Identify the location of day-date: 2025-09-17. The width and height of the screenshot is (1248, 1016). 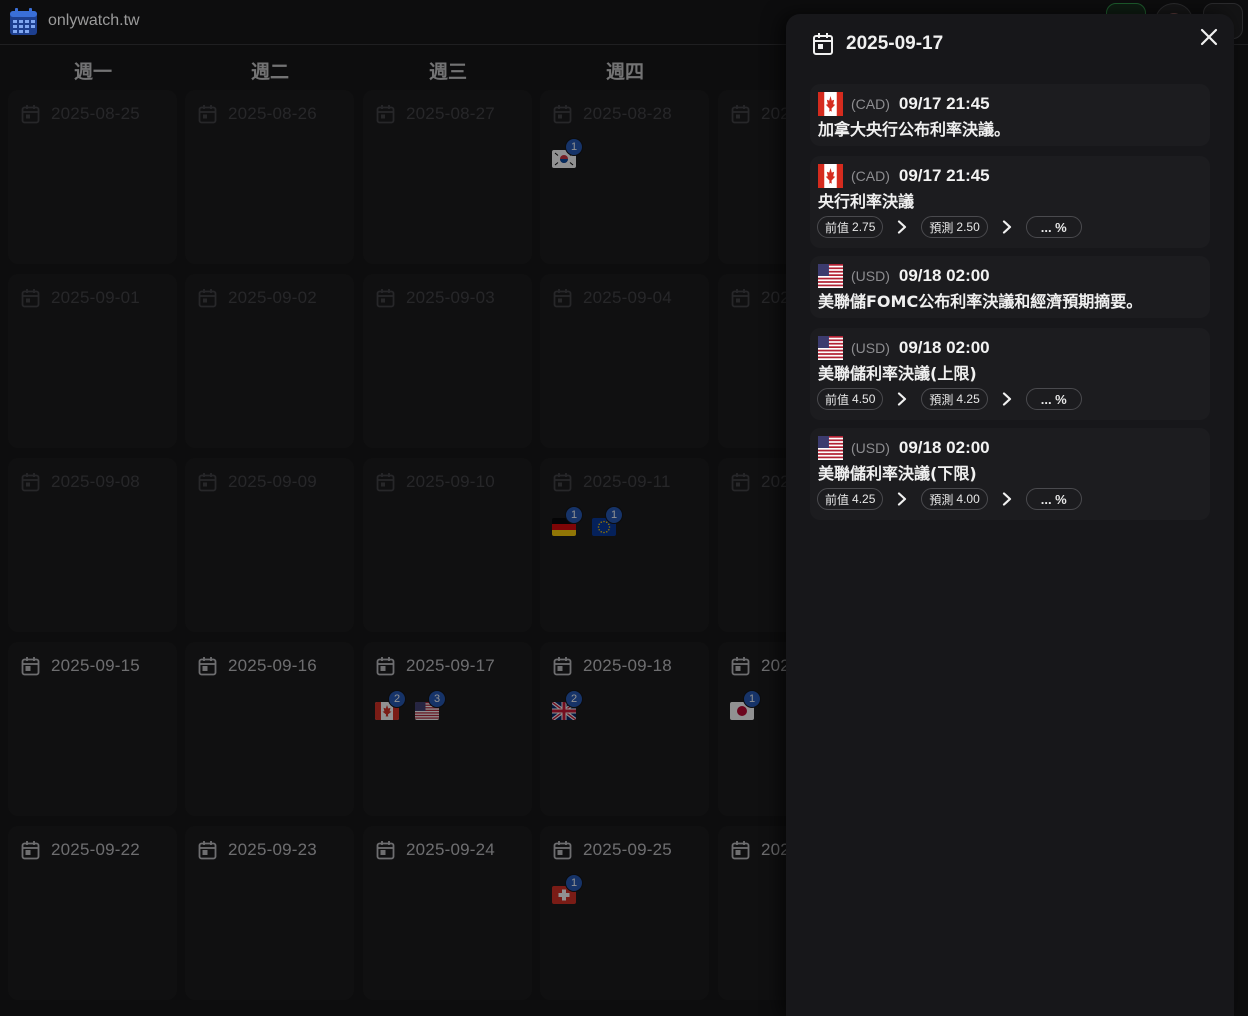
(450, 665).